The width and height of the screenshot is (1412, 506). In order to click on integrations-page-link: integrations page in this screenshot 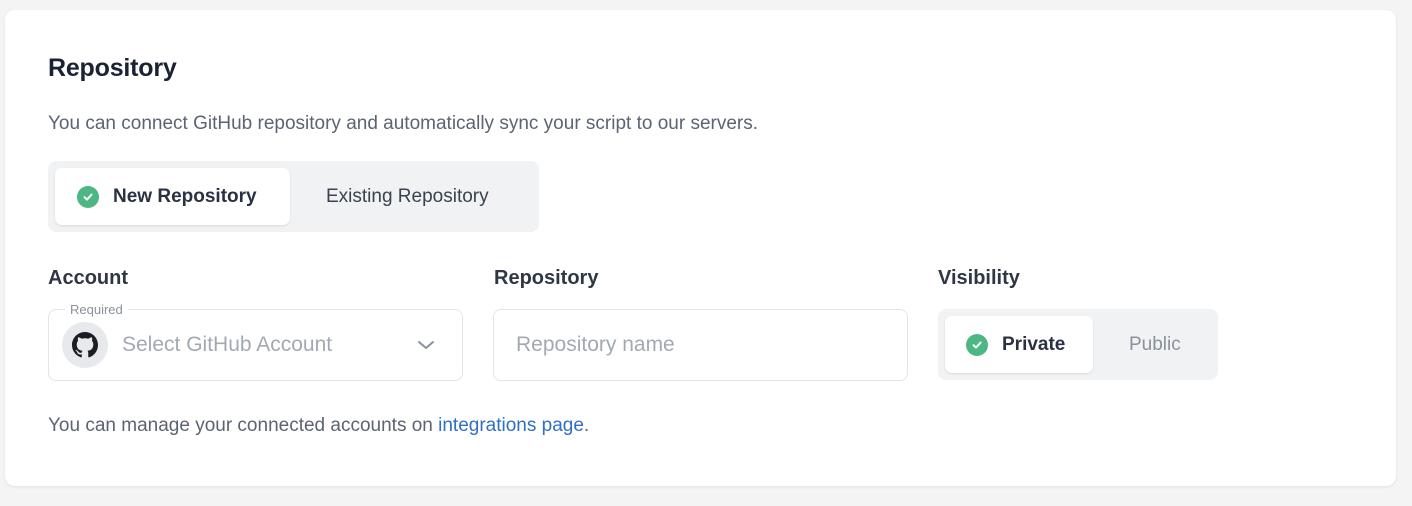, I will do `click(511, 425)`.